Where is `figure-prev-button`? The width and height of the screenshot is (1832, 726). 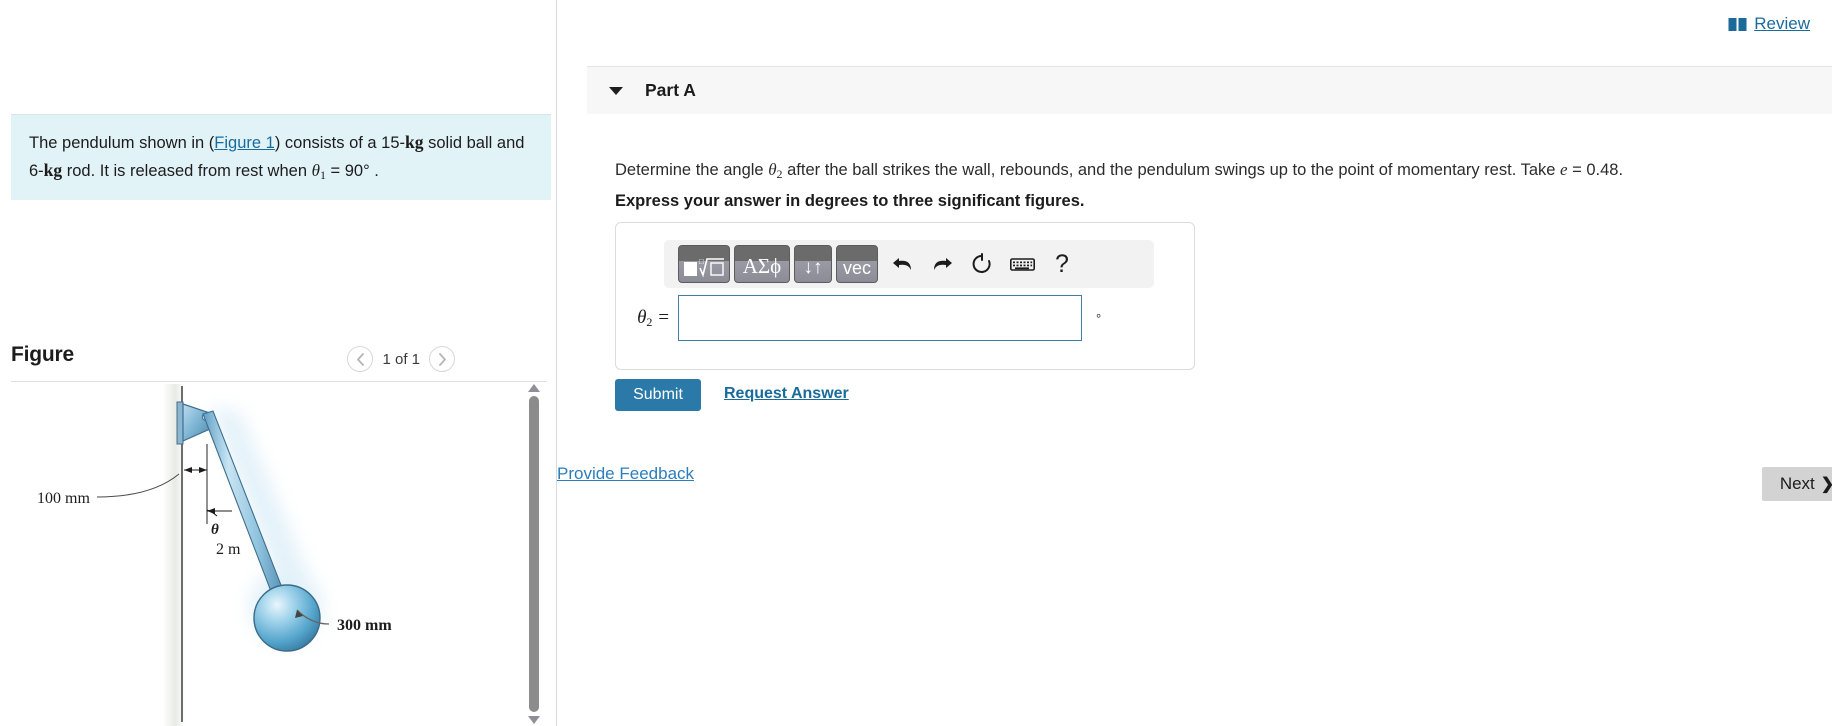 figure-prev-button is located at coordinates (360, 359).